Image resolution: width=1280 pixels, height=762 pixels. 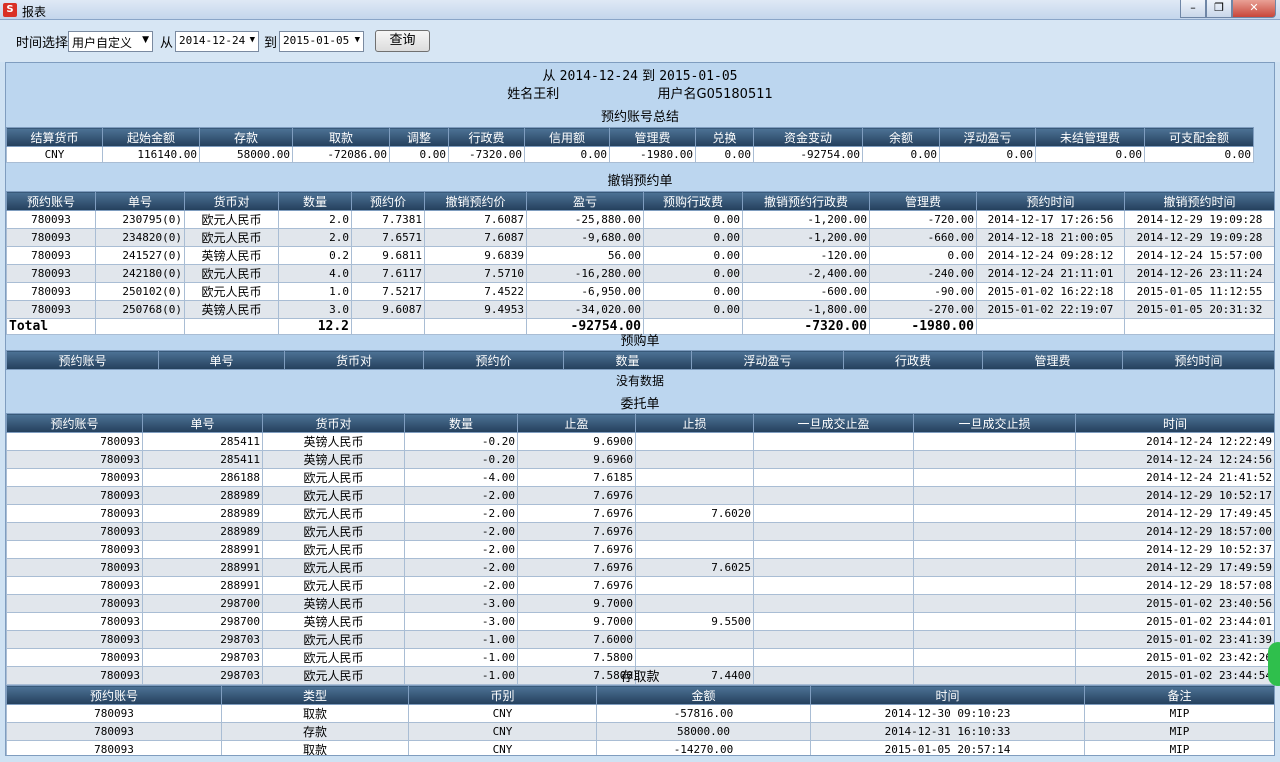 I want to click on column-header: 类型, so click(x=315, y=695).